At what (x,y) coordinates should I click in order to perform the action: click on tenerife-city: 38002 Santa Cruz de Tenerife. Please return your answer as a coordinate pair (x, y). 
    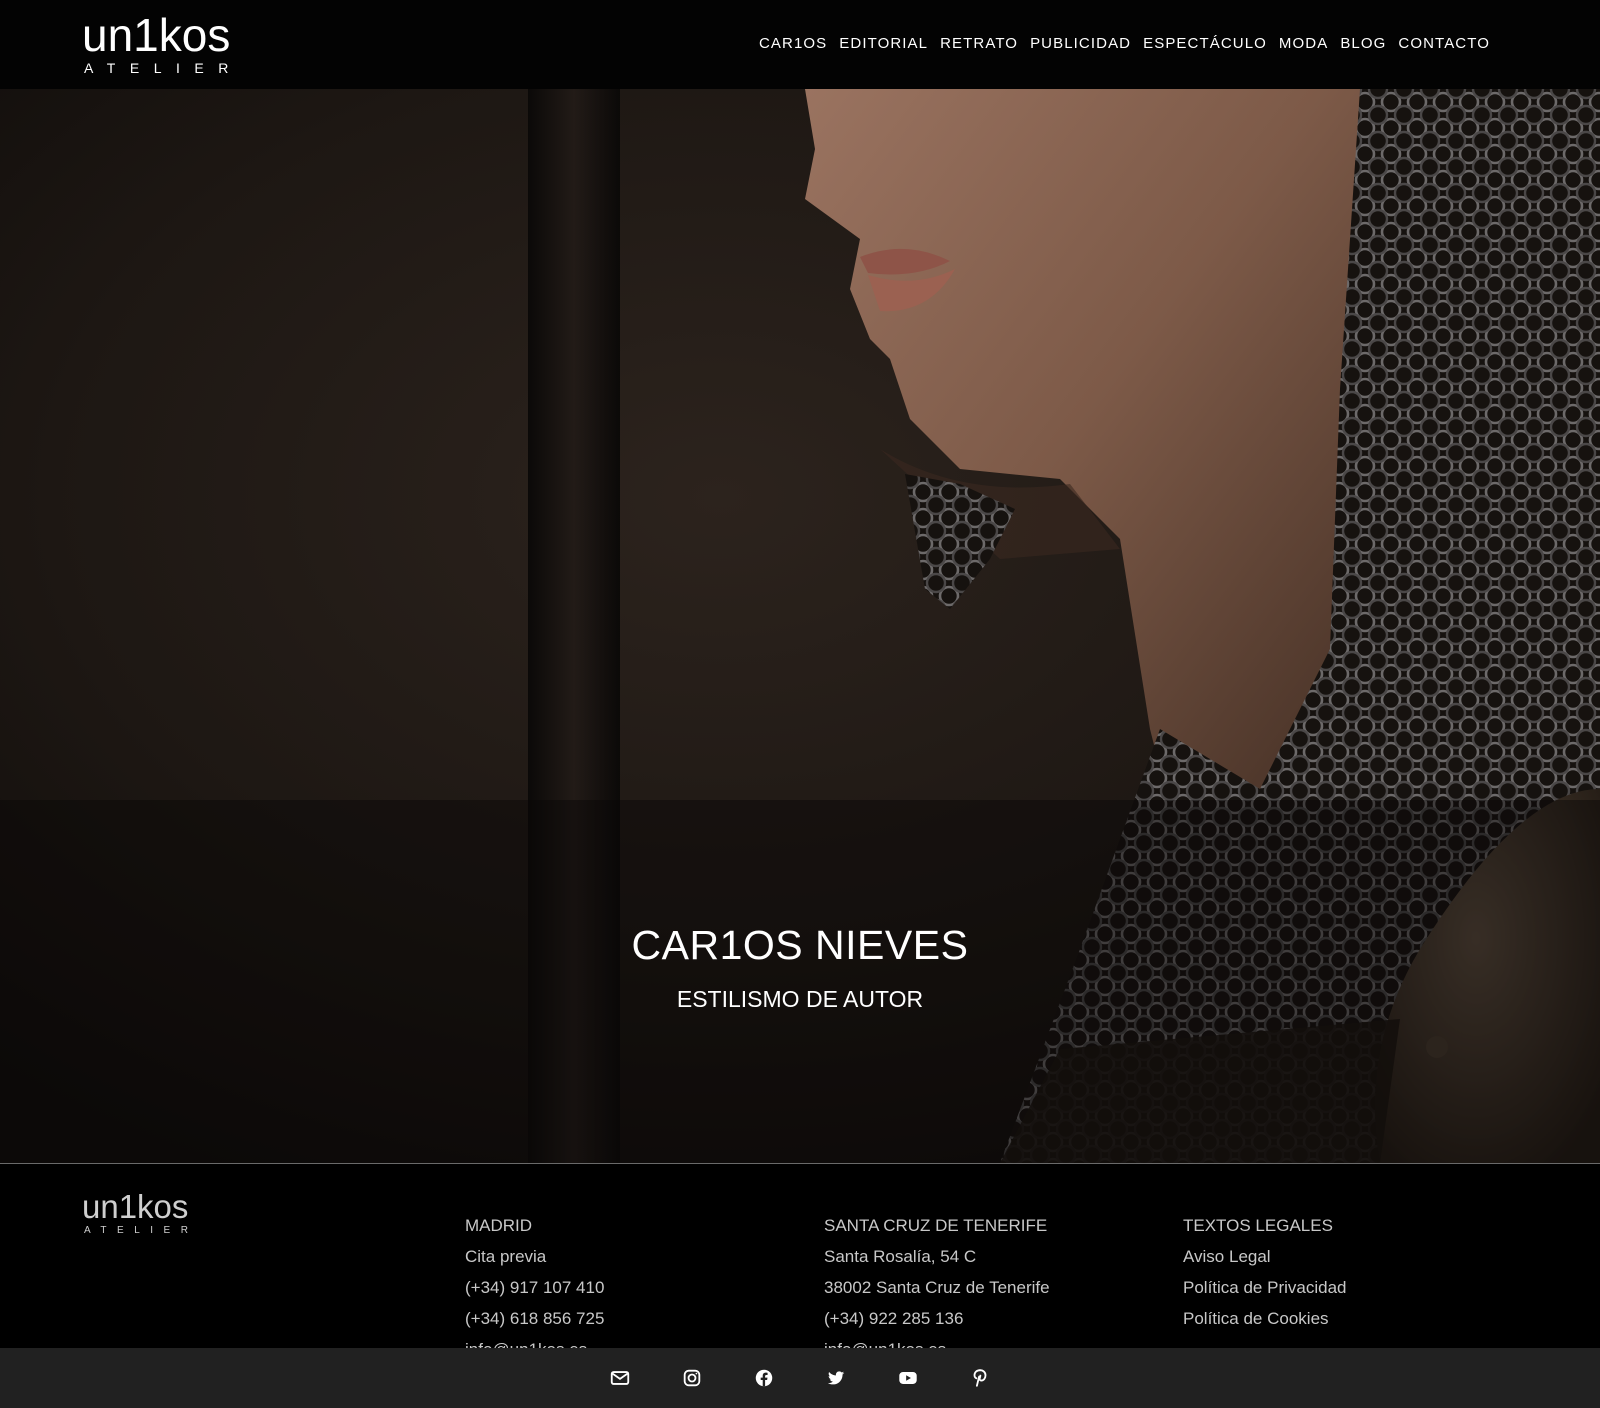
    Looking at the image, I should click on (937, 1287).